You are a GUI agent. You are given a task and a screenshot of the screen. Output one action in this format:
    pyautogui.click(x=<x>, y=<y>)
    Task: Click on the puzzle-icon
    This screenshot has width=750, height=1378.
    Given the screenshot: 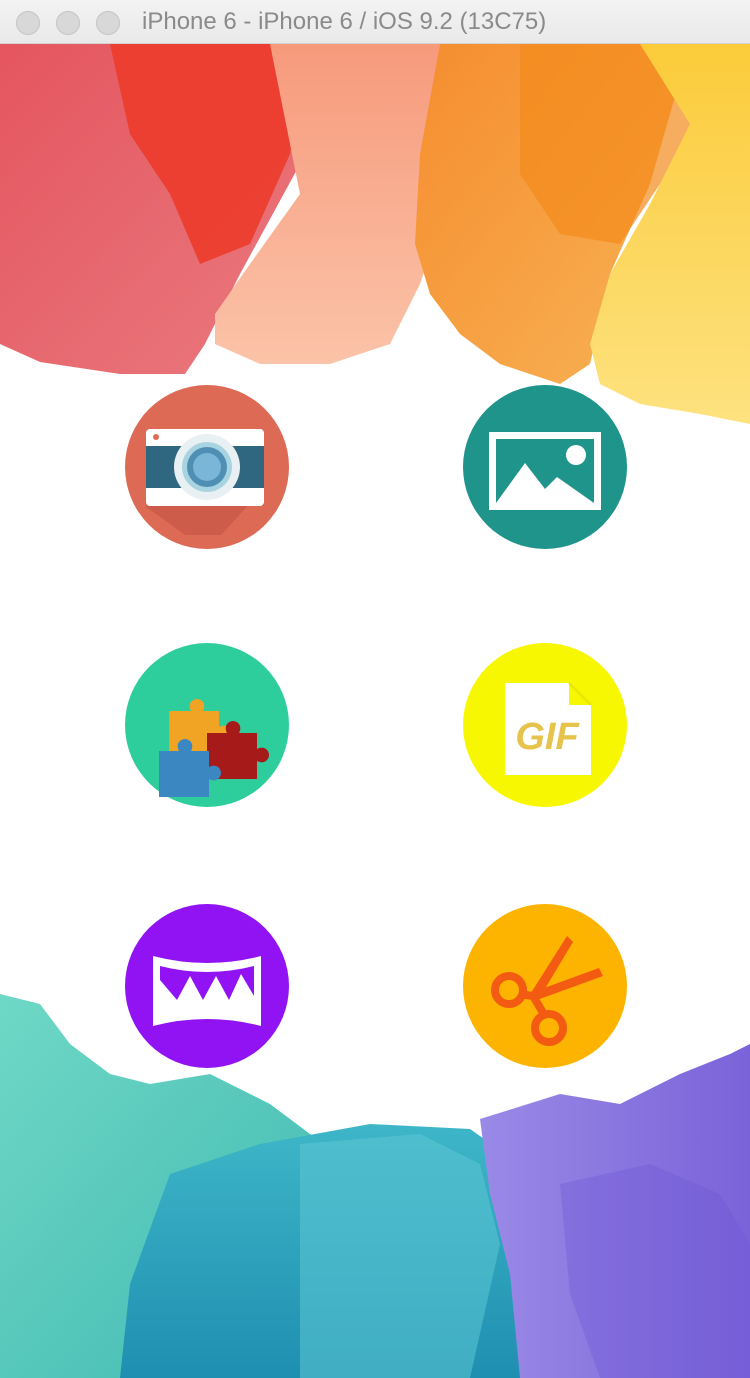 What is the action you would take?
    pyautogui.click(x=207, y=725)
    